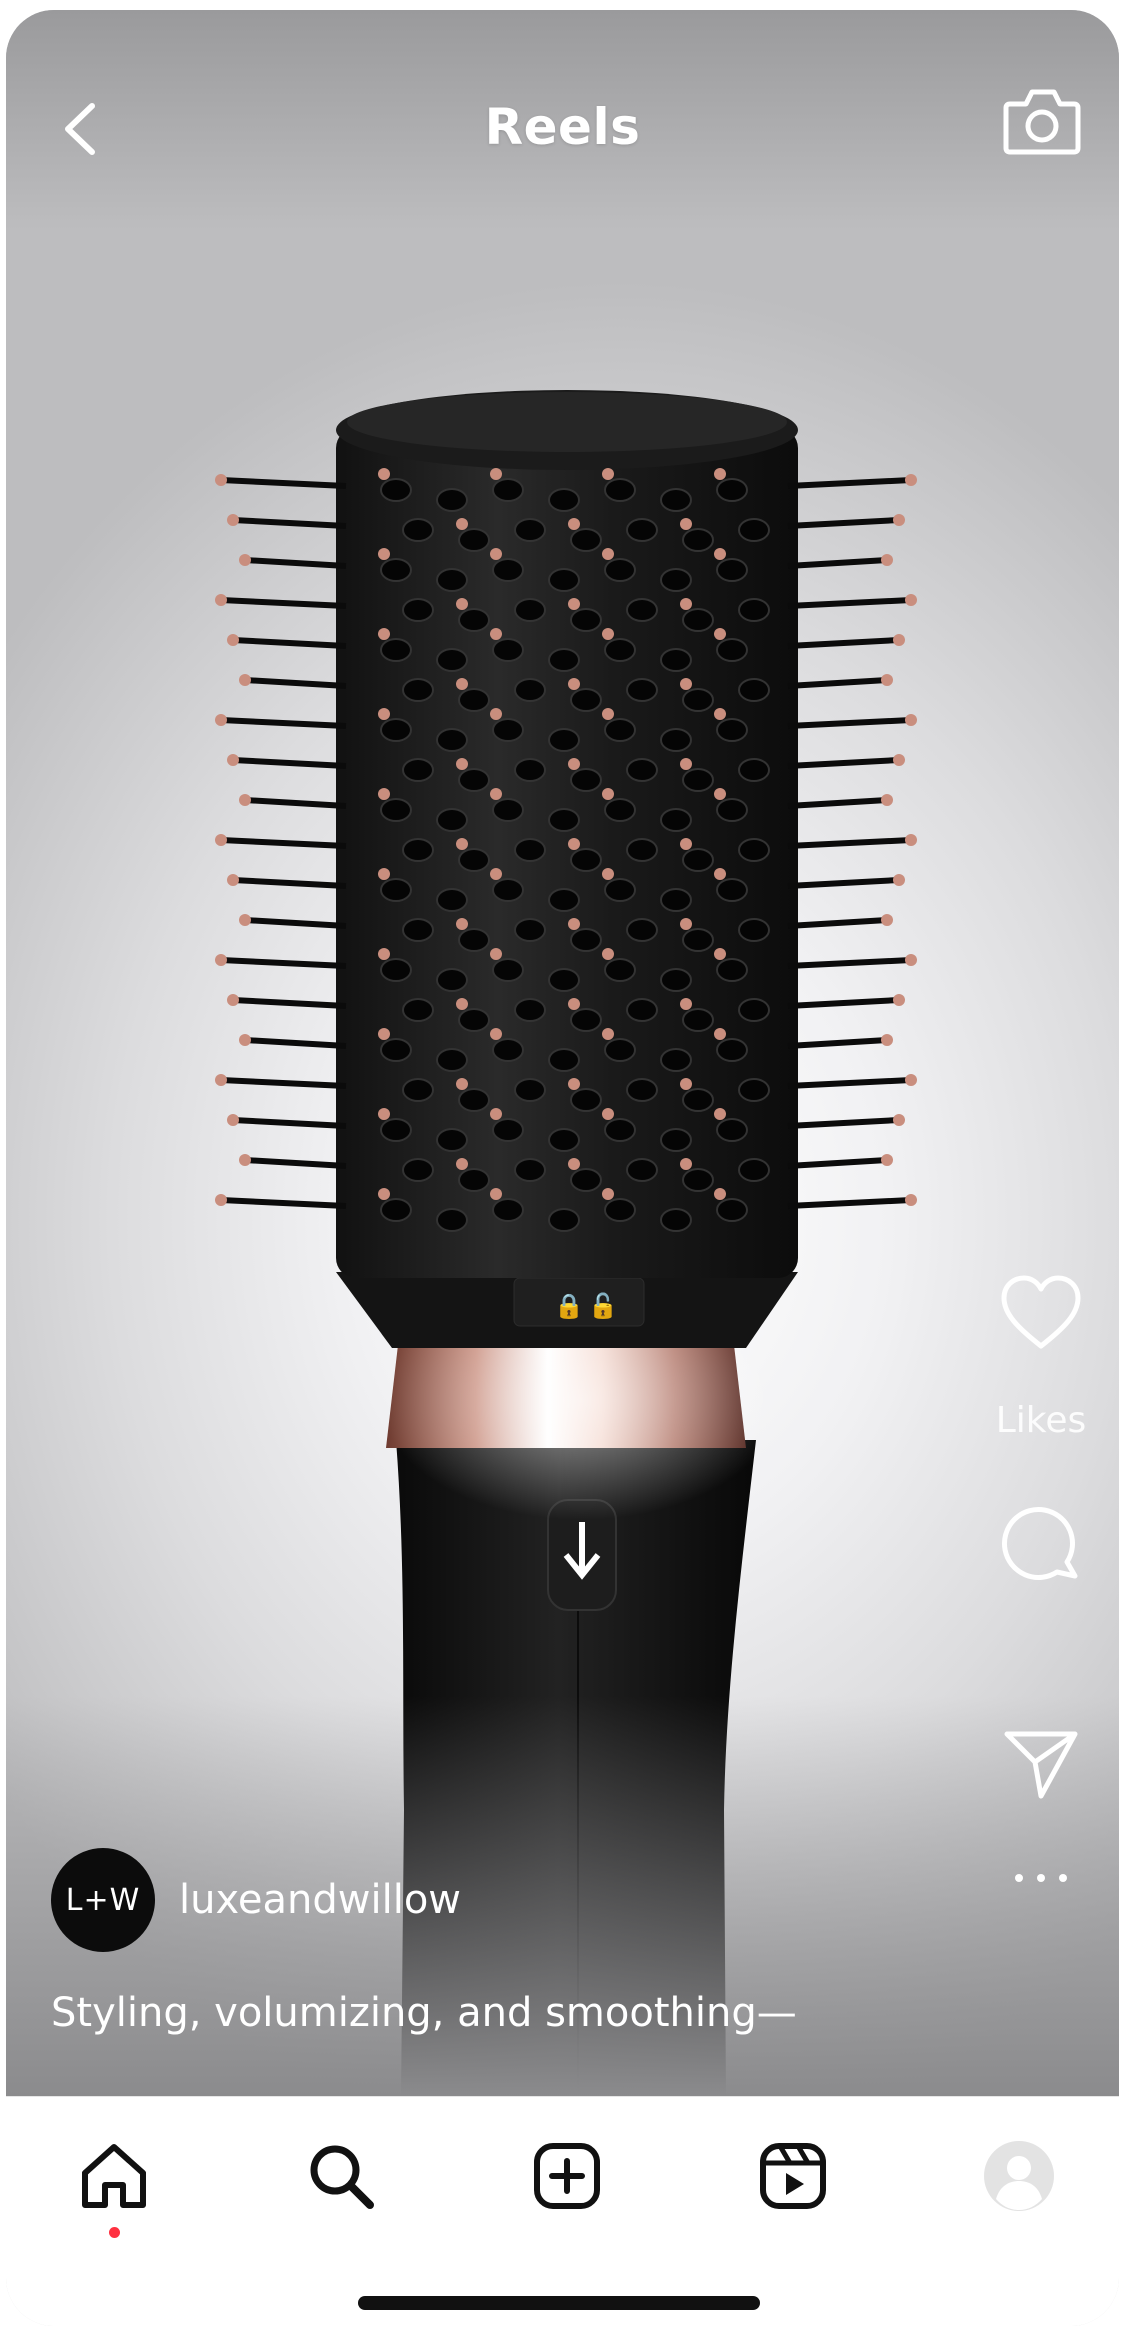 The height and width of the screenshot is (2334, 1125). I want to click on home-notification-dot, so click(114, 2232).